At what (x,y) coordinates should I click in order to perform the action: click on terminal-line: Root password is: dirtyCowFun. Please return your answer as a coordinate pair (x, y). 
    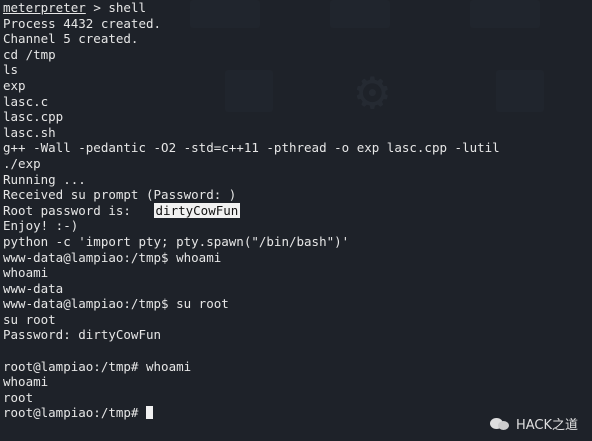
    Looking at the image, I should click on (297, 210).